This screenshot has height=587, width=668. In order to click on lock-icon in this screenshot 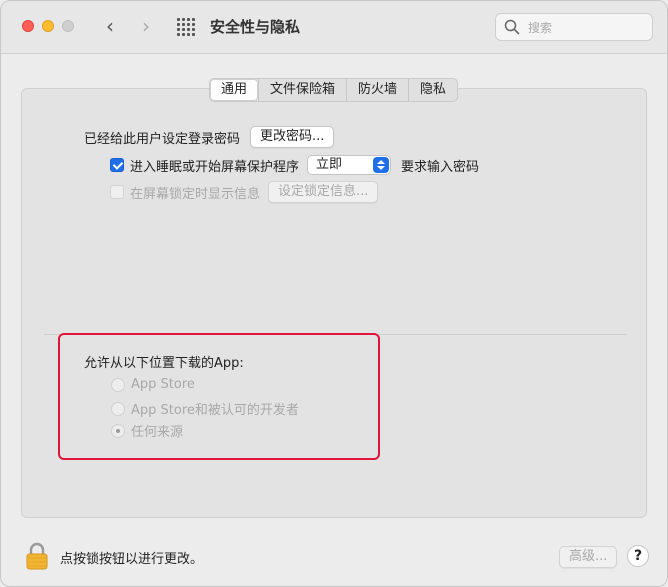, I will do `click(37, 556)`.